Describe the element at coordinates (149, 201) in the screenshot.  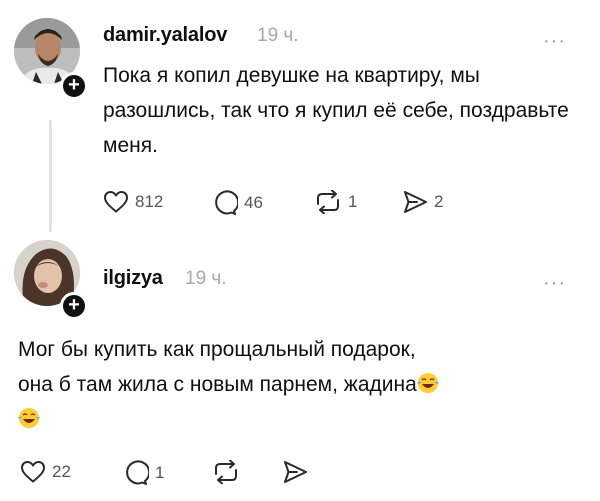
I see `like-count: 812` at that location.